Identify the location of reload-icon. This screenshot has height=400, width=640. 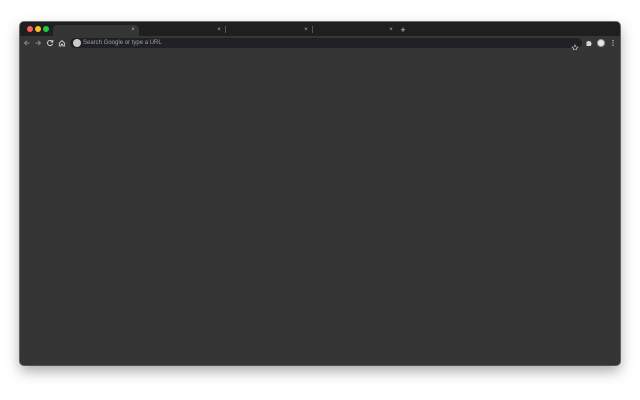
(50, 43).